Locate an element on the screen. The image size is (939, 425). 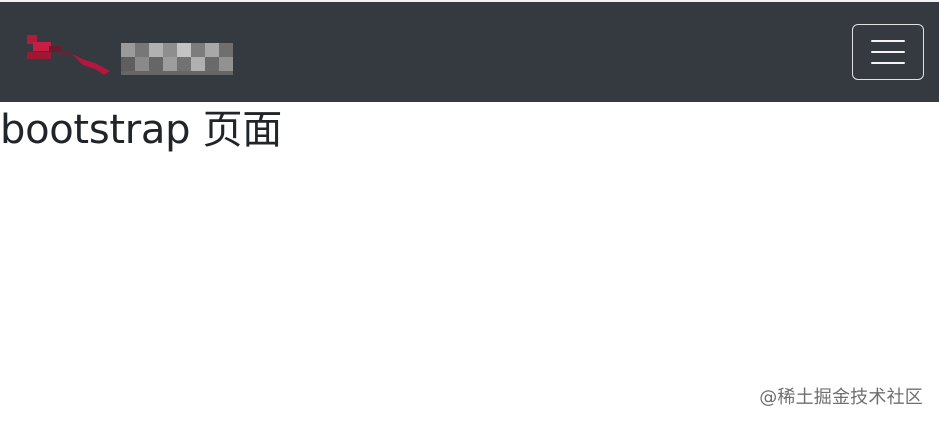
hamburger-line-top is located at coordinates (888, 41).